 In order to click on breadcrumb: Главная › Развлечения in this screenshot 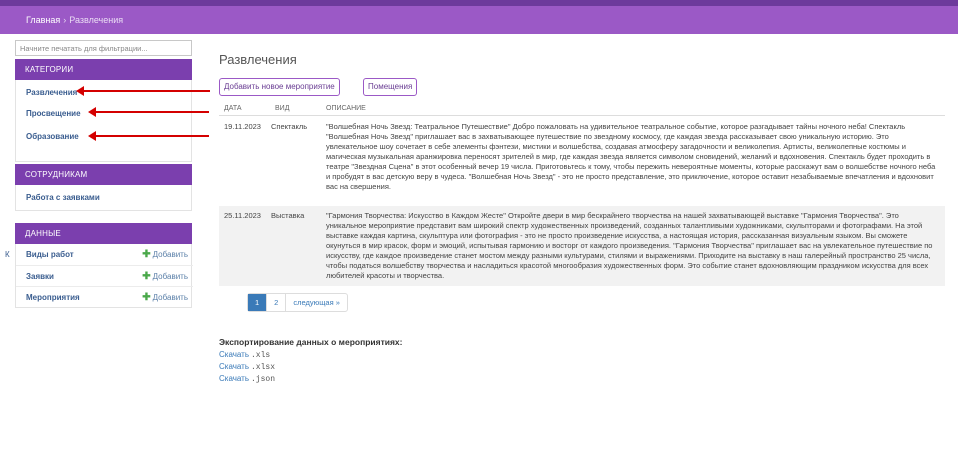, I will do `click(74, 20)`.